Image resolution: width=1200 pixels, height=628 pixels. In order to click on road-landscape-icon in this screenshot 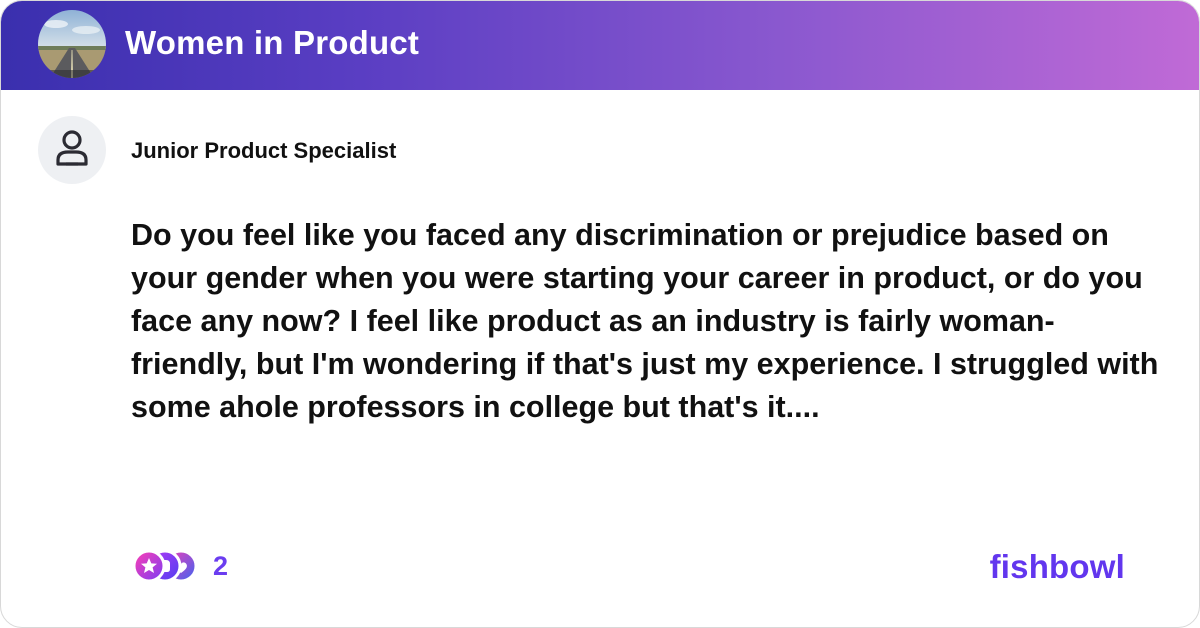, I will do `click(72, 44)`.